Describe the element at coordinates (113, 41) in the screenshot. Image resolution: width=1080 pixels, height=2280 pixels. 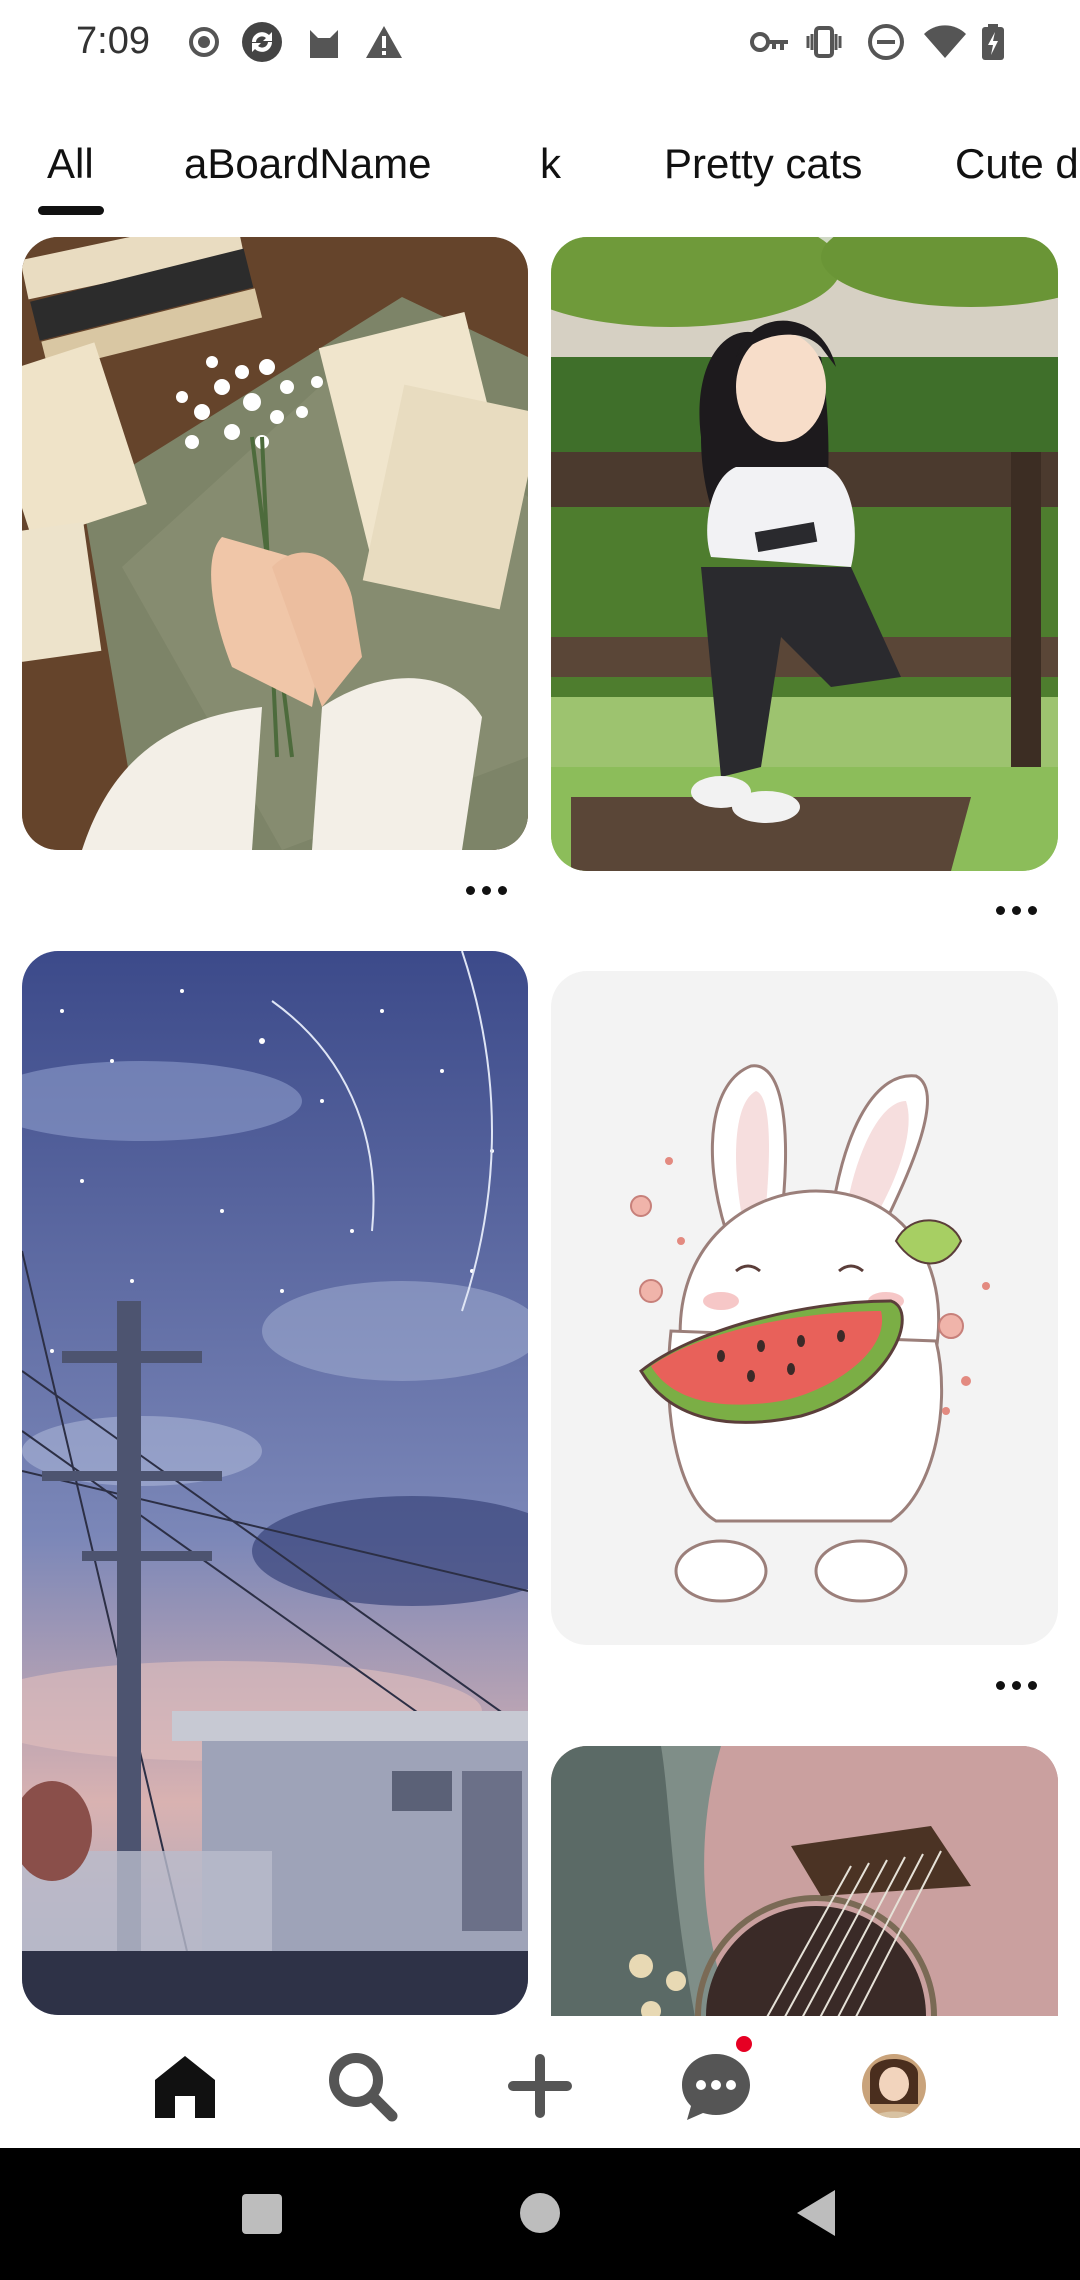
I see `status-time: 7:09` at that location.